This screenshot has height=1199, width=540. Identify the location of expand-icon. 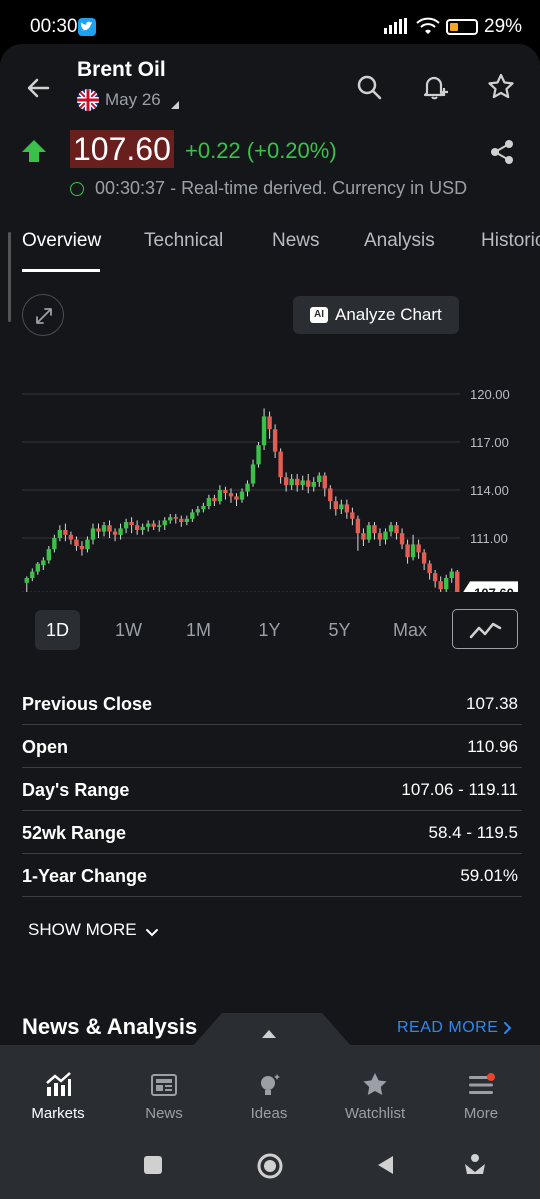
(44, 316).